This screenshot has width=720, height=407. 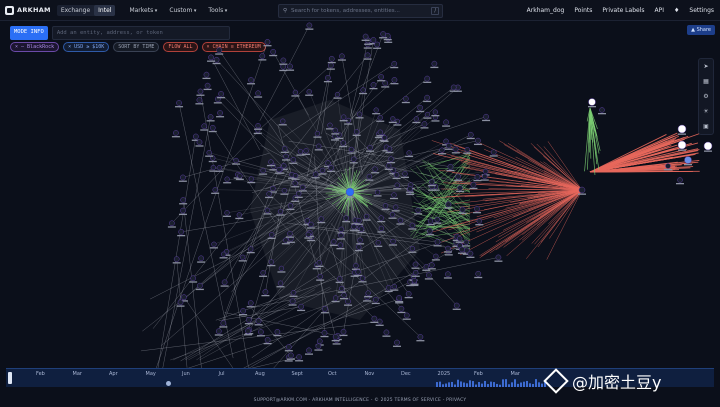 What do you see at coordinates (660, 10) in the screenshot?
I see `nav-api: API` at bounding box center [660, 10].